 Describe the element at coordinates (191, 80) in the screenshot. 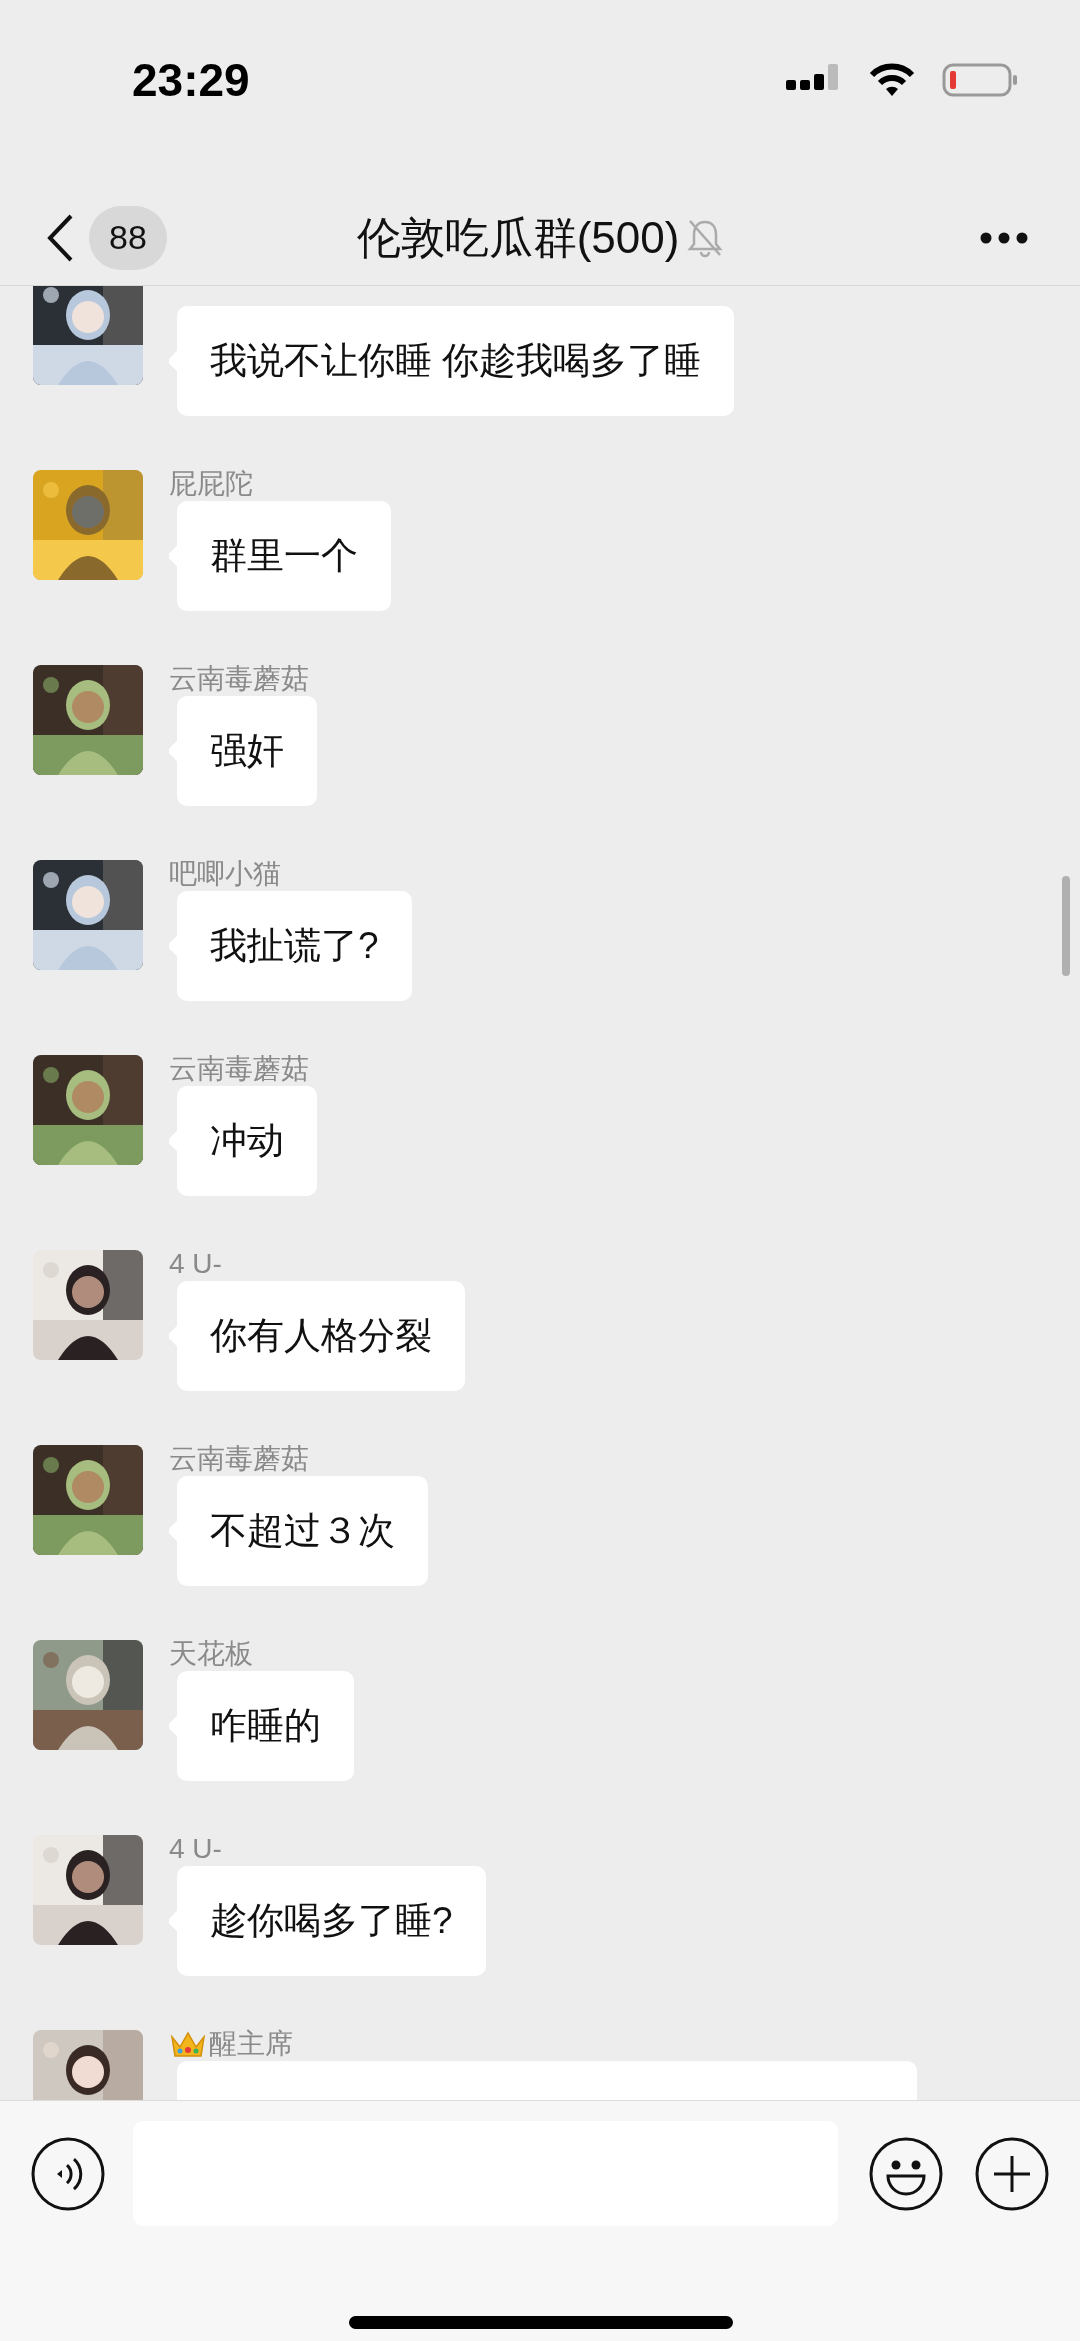

I see `status-time: 23:29` at that location.